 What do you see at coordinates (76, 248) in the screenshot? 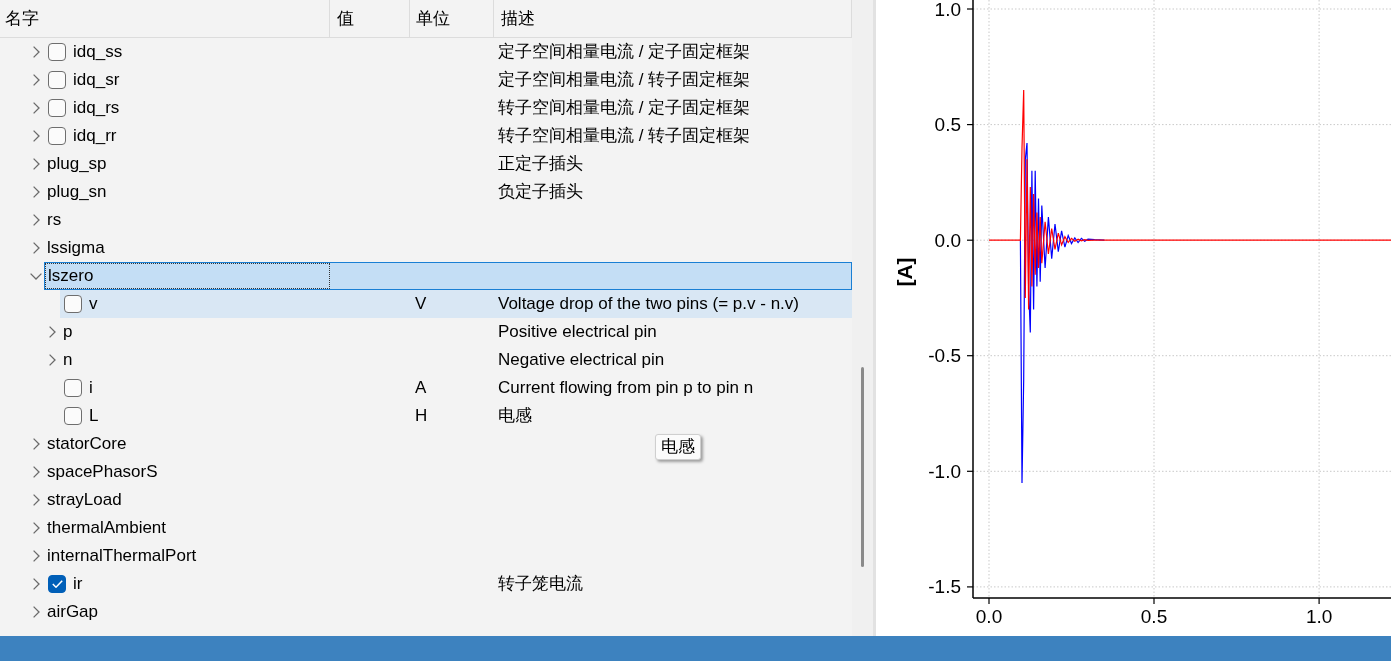
I see `tree-item-label: lssigma` at bounding box center [76, 248].